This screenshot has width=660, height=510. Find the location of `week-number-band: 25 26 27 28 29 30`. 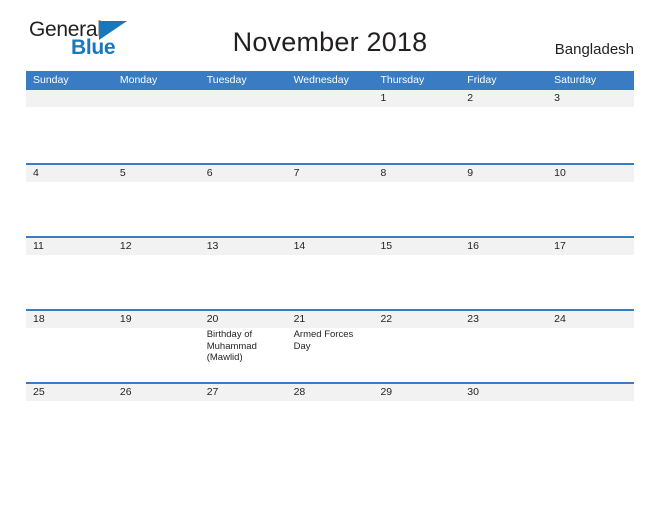

week-number-band: 25 26 27 28 29 30 is located at coordinates (330, 392).